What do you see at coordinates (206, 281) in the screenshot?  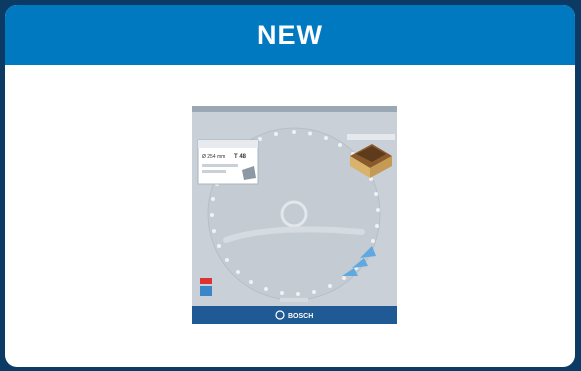 I see `red-badge` at bounding box center [206, 281].